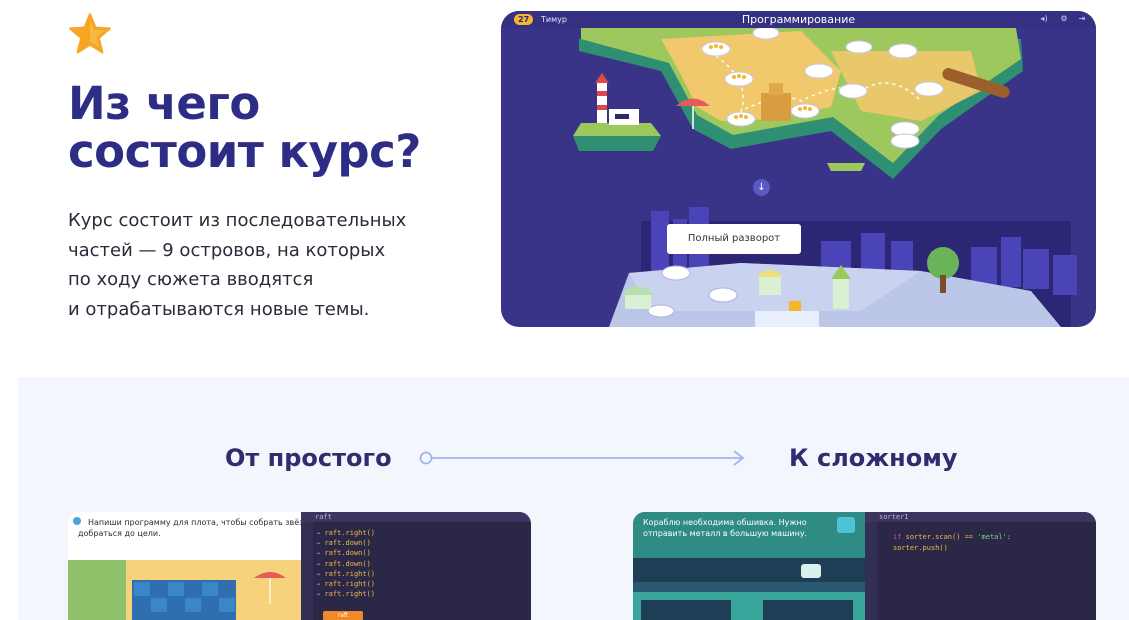  I want to click on complex-task-line-2: отправить металл в большую машину., so click(725, 533).